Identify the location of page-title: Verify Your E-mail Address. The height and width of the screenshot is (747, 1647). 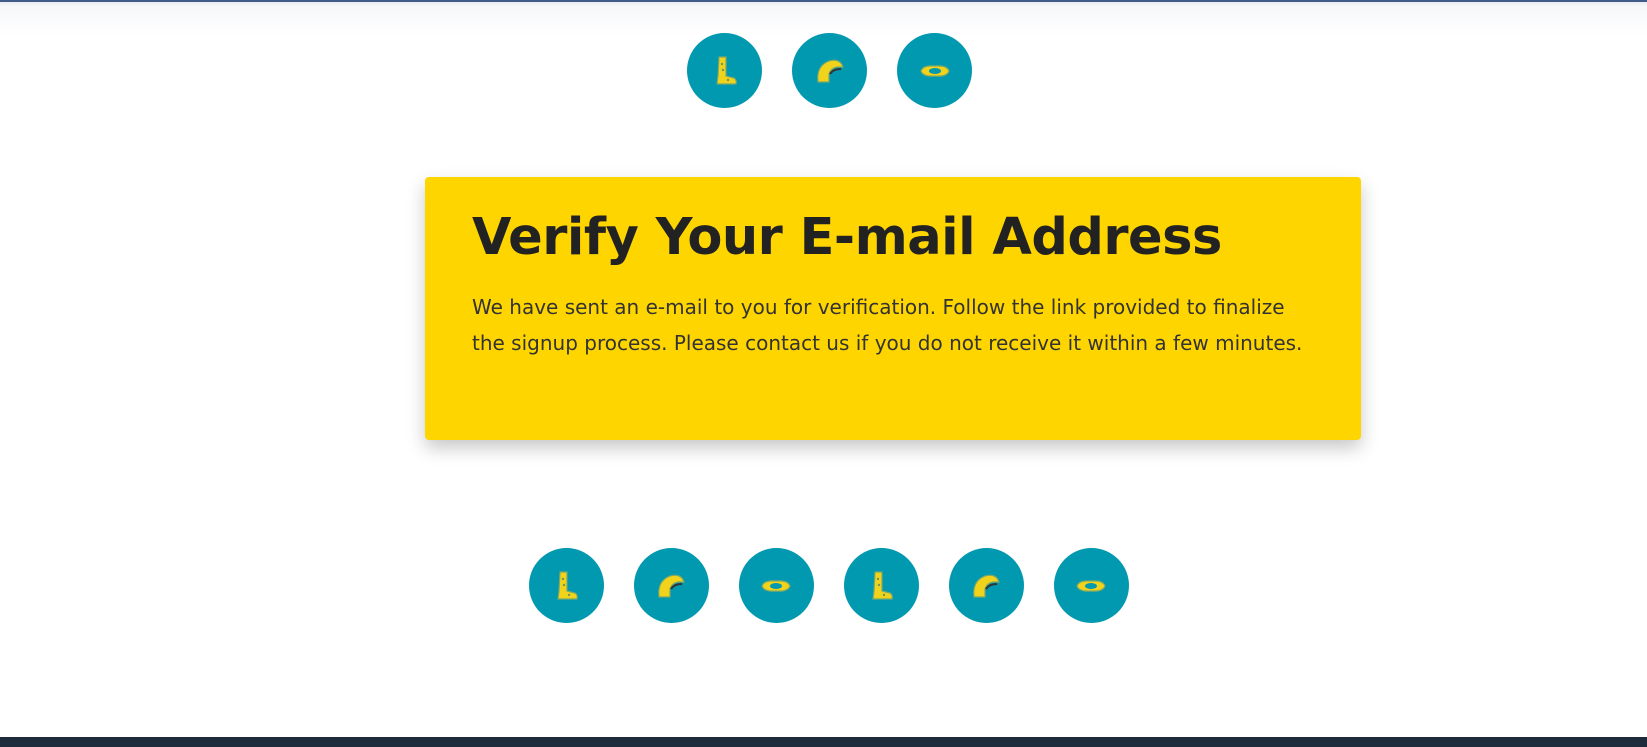
(847, 237).